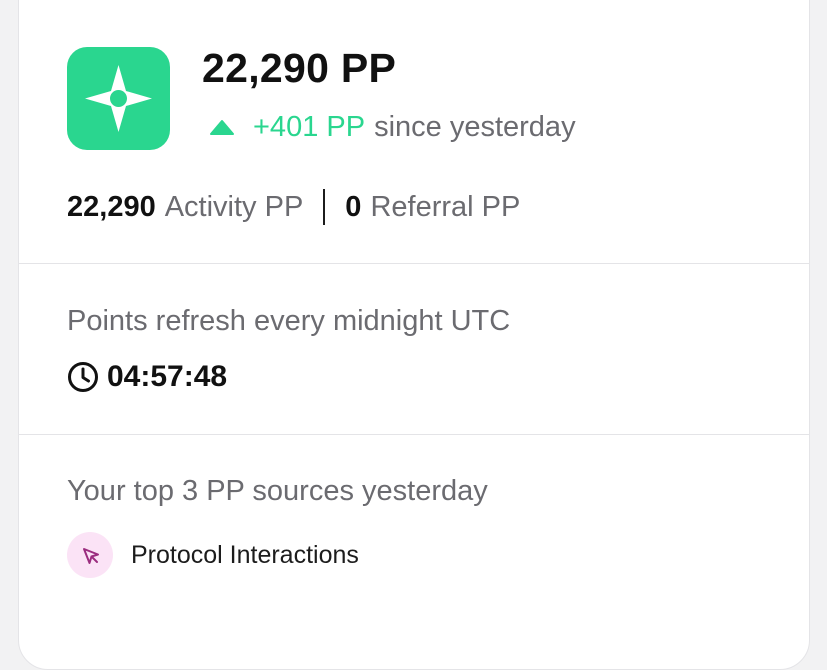 This screenshot has width=827, height=670. Describe the element at coordinates (353, 206) in the screenshot. I see `referral-points-value: 0` at that location.